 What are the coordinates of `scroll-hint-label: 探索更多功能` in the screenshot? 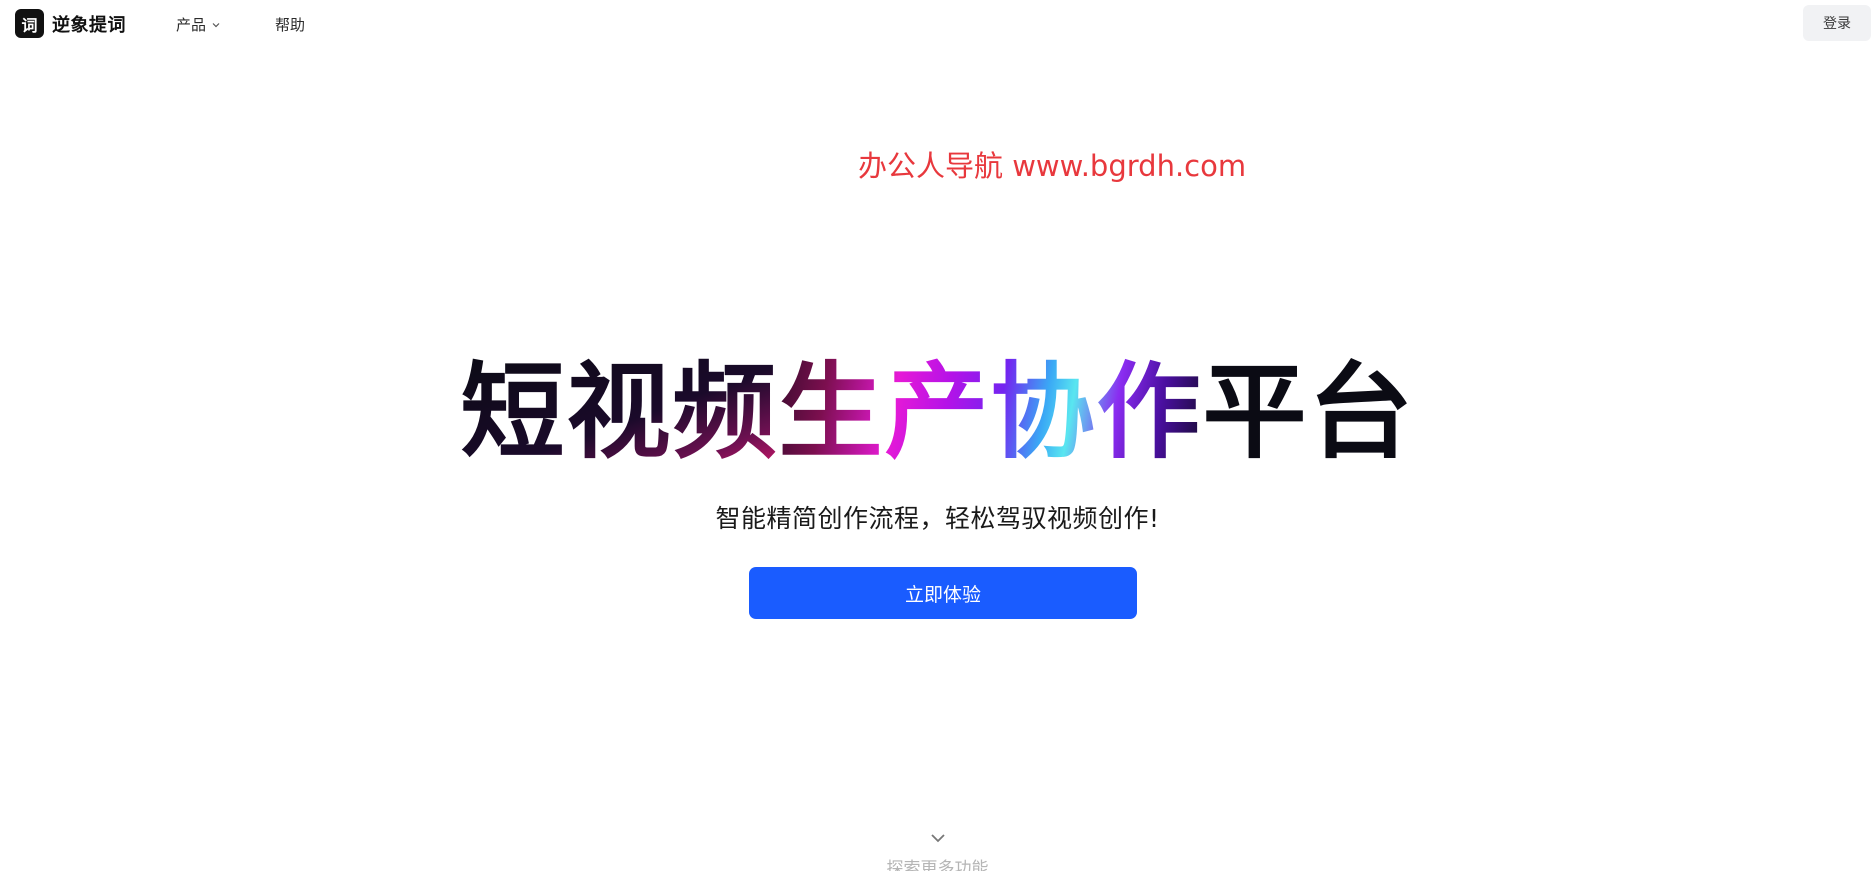 It's located at (937, 865).